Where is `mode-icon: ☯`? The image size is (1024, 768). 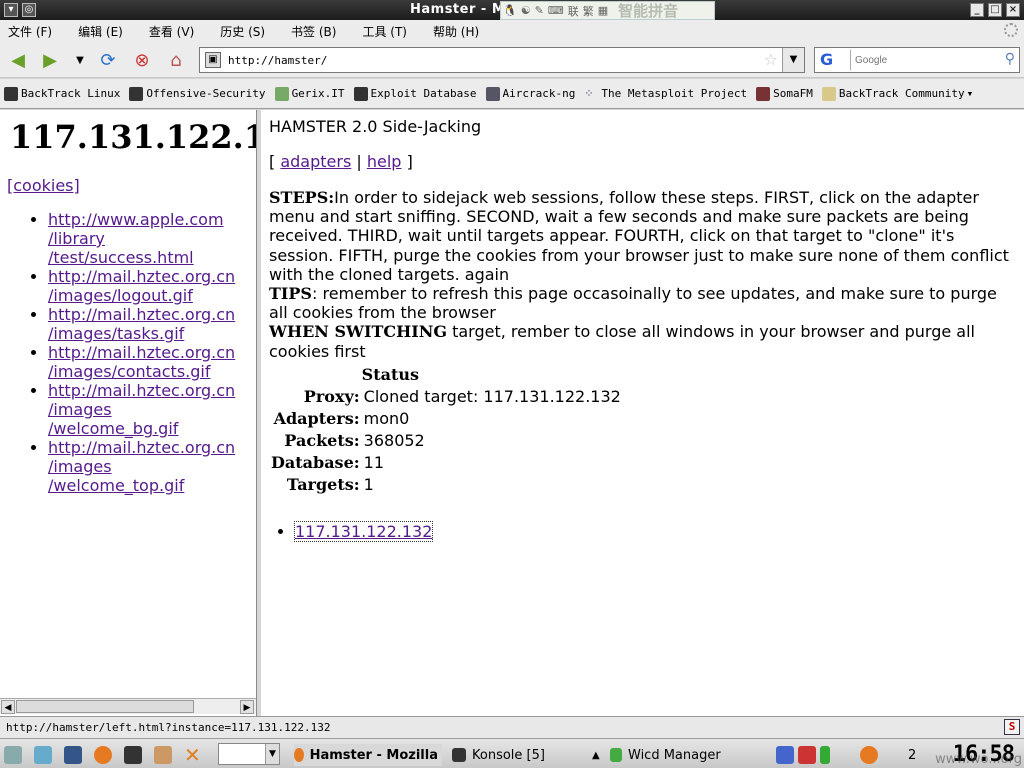
mode-icon: ☯ is located at coordinates (526, 10).